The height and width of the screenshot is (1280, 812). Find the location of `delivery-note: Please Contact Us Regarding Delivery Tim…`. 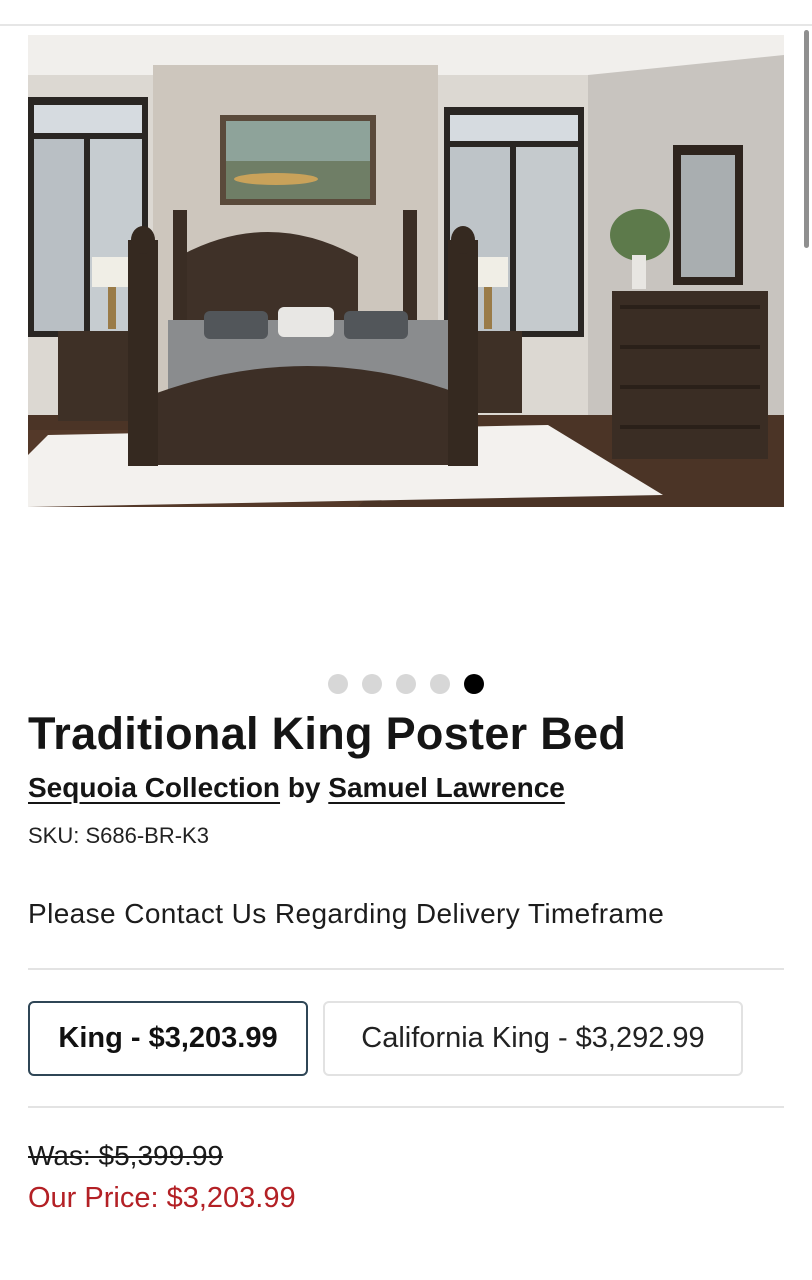

delivery-note: Please Contact Us Regarding Delivery Tim… is located at coordinates (346, 913).